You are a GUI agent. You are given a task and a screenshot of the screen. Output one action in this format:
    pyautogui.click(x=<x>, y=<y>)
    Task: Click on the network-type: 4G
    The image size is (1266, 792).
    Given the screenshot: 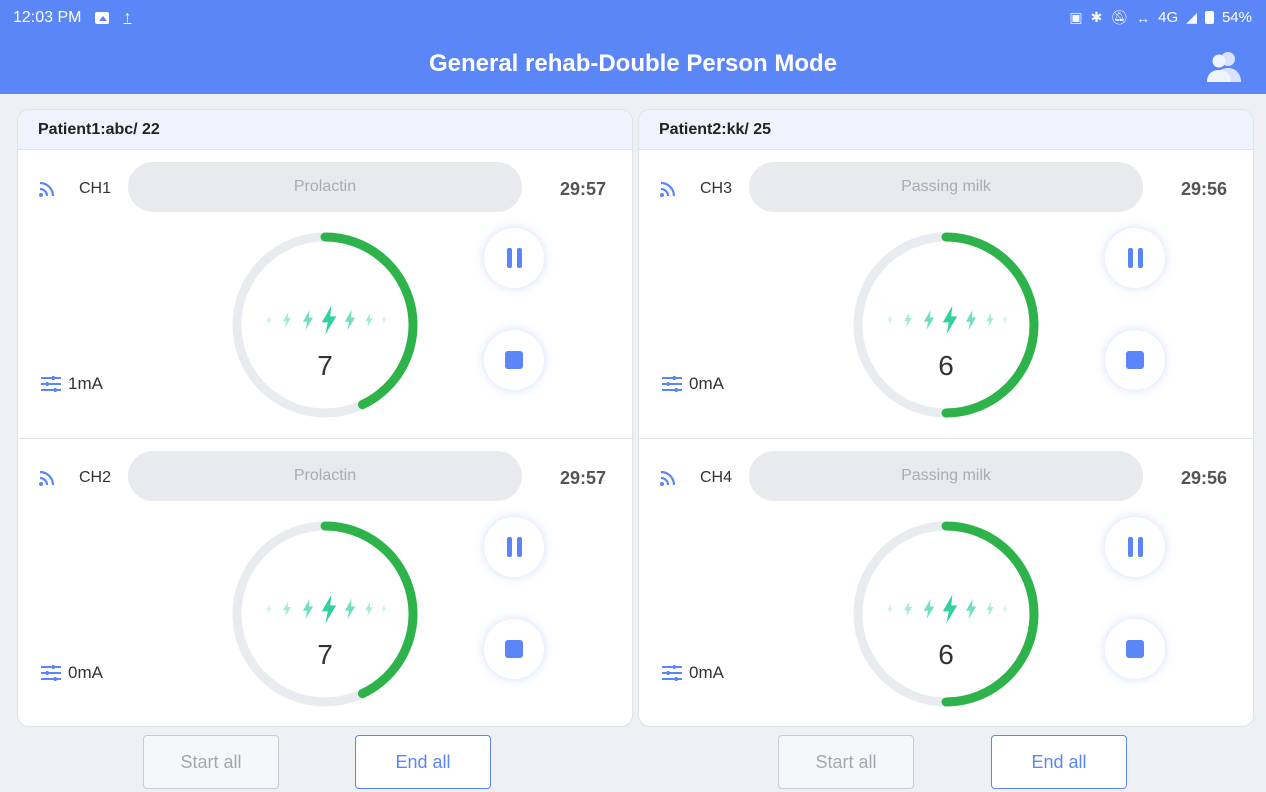 What is the action you would take?
    pyautogui.click(x=1168, y=17)
    